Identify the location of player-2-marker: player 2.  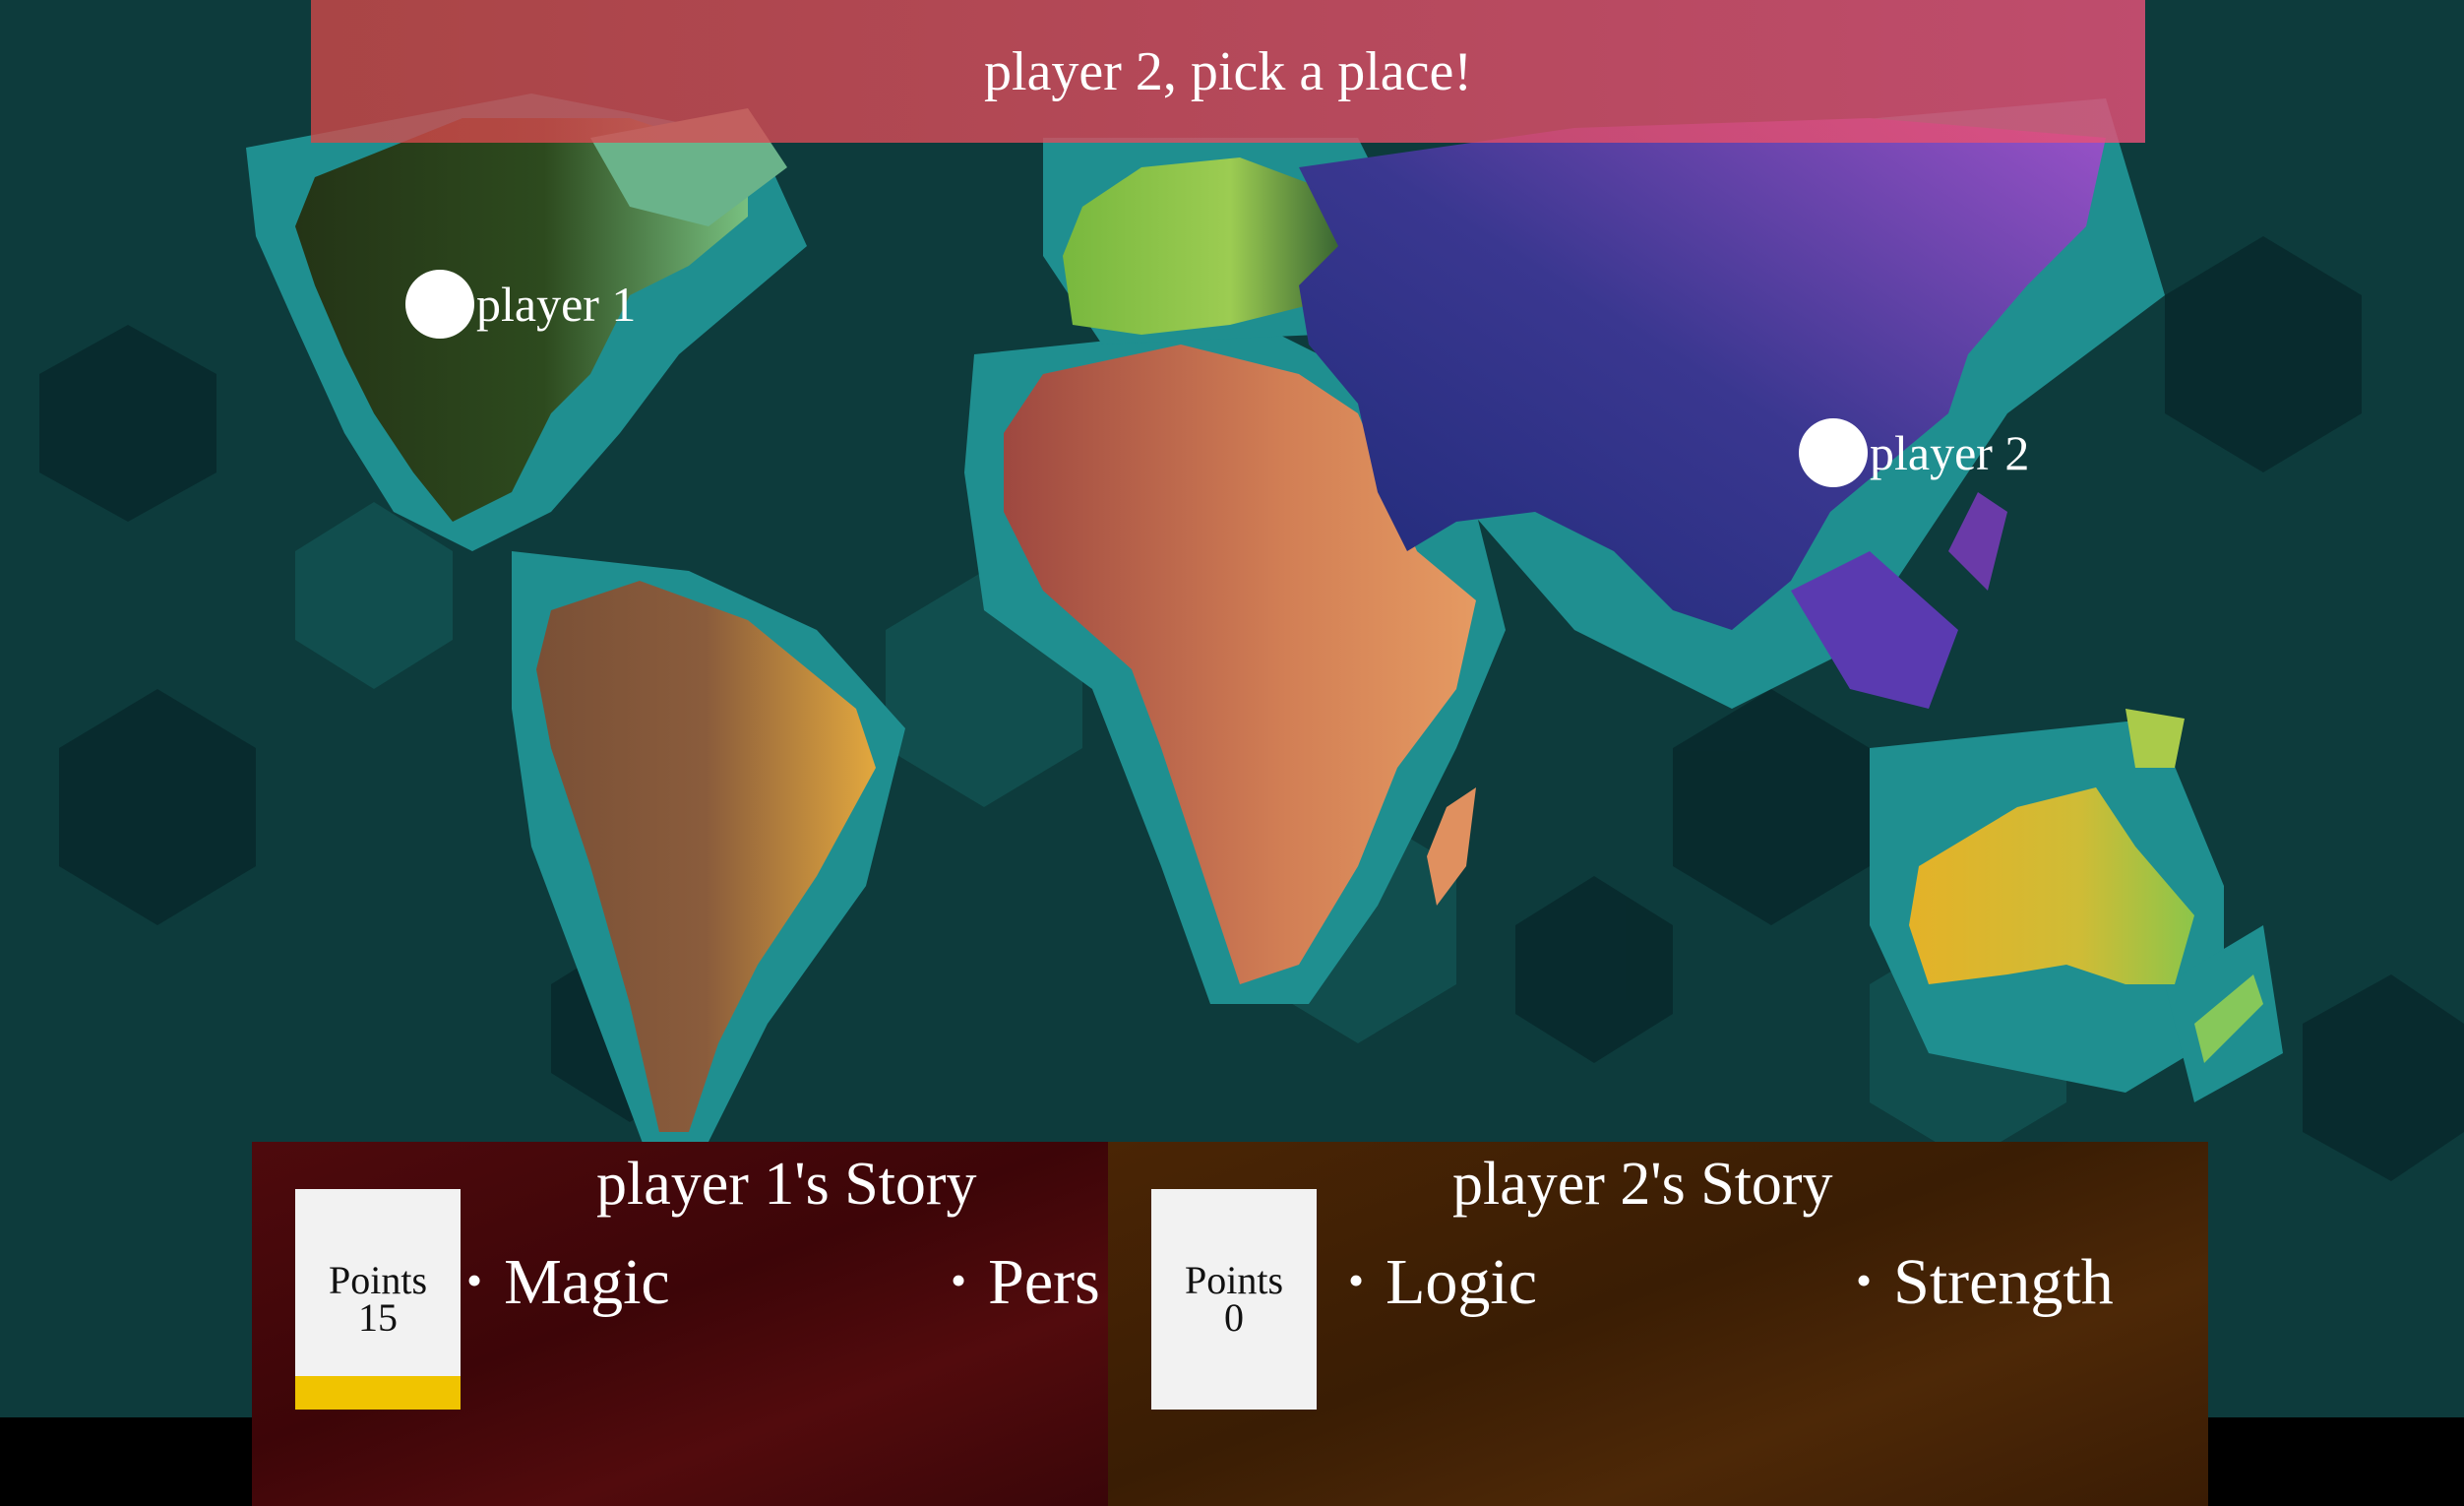
(1914, 452).